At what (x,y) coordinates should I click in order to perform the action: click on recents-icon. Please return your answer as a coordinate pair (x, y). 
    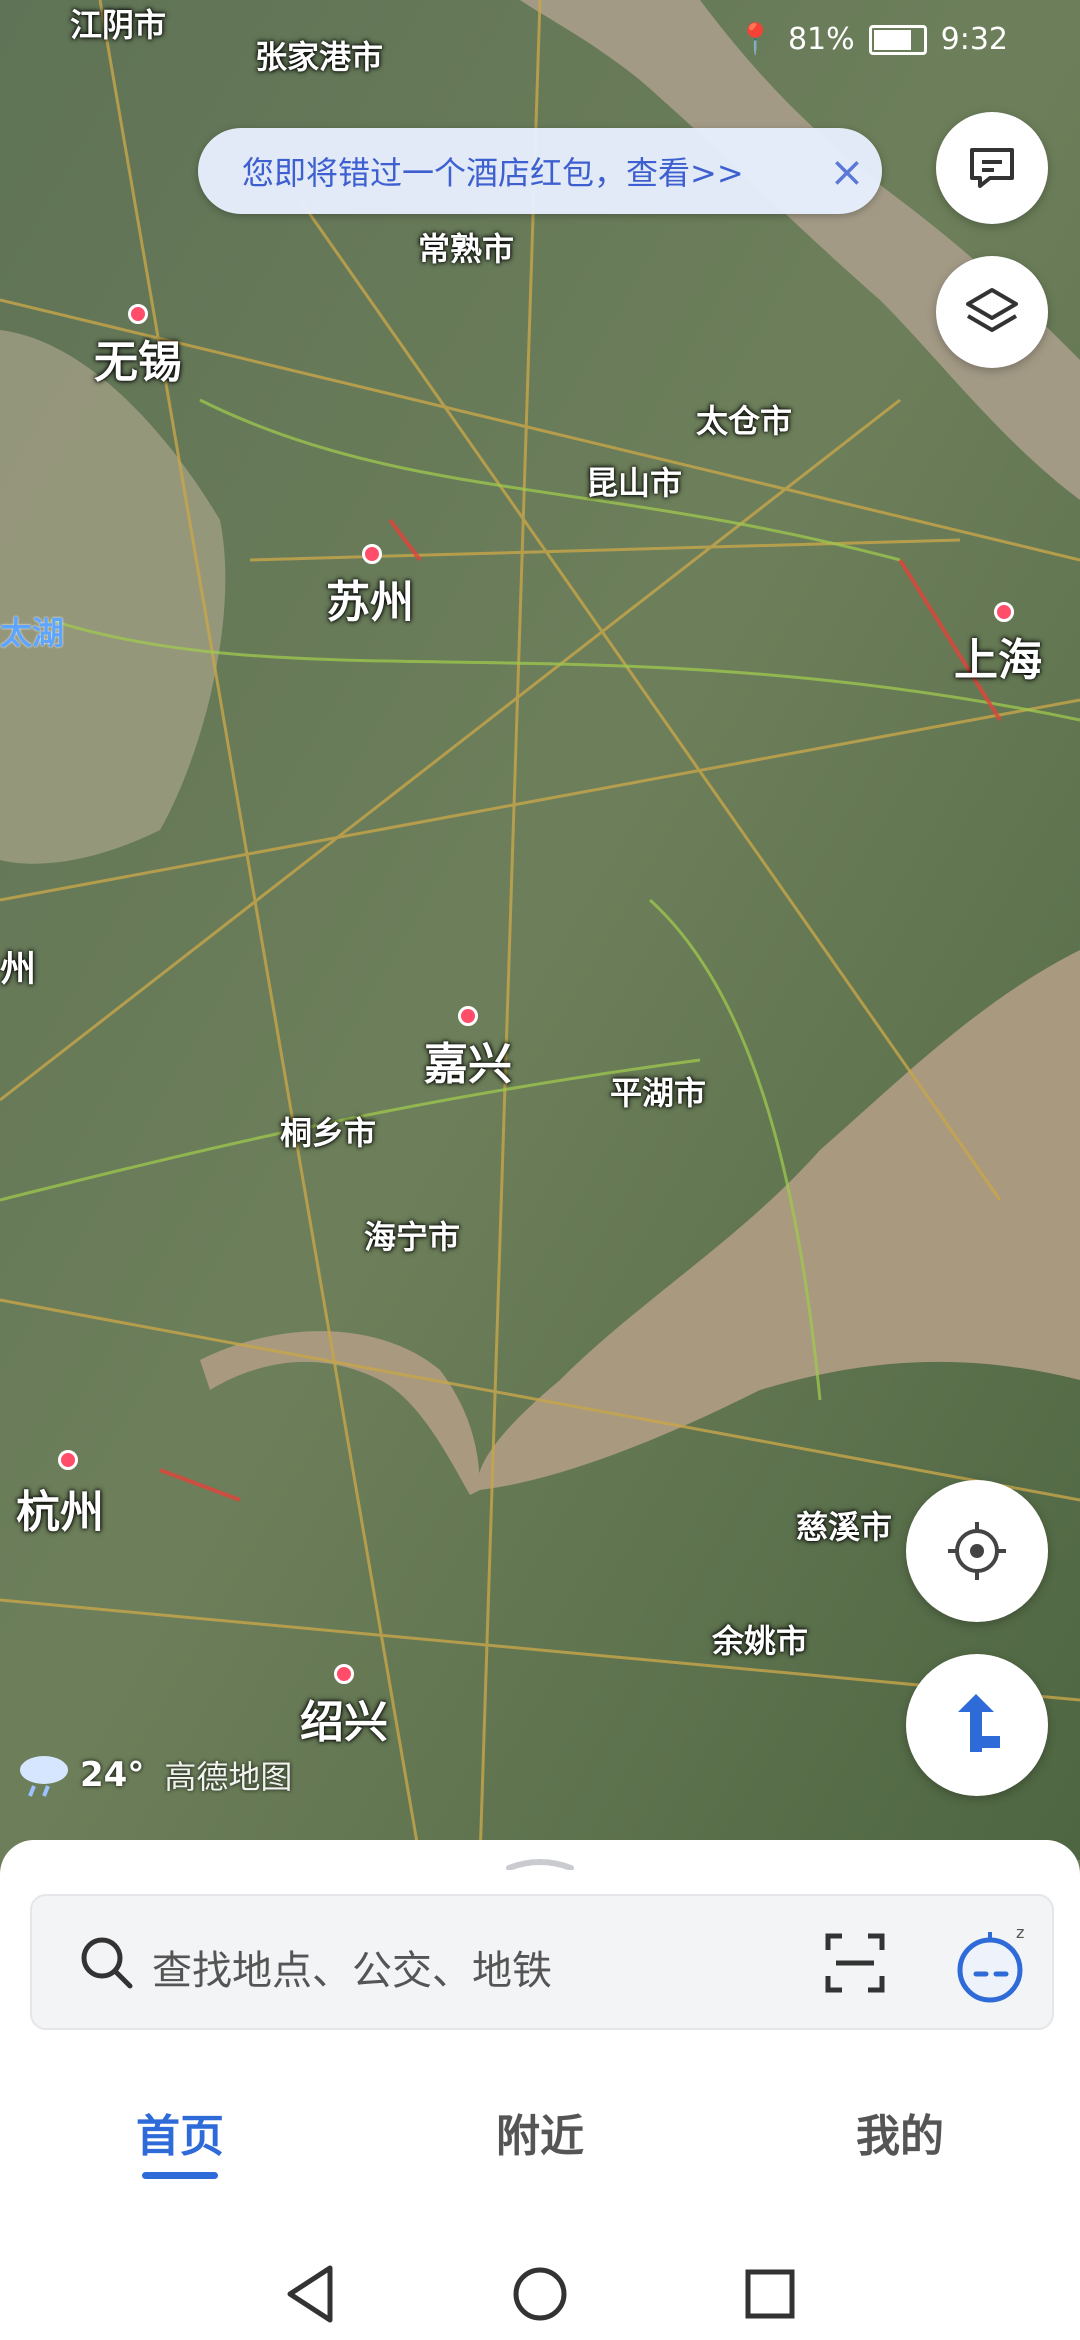
    Looking at the image, I should click on (770, 2294).